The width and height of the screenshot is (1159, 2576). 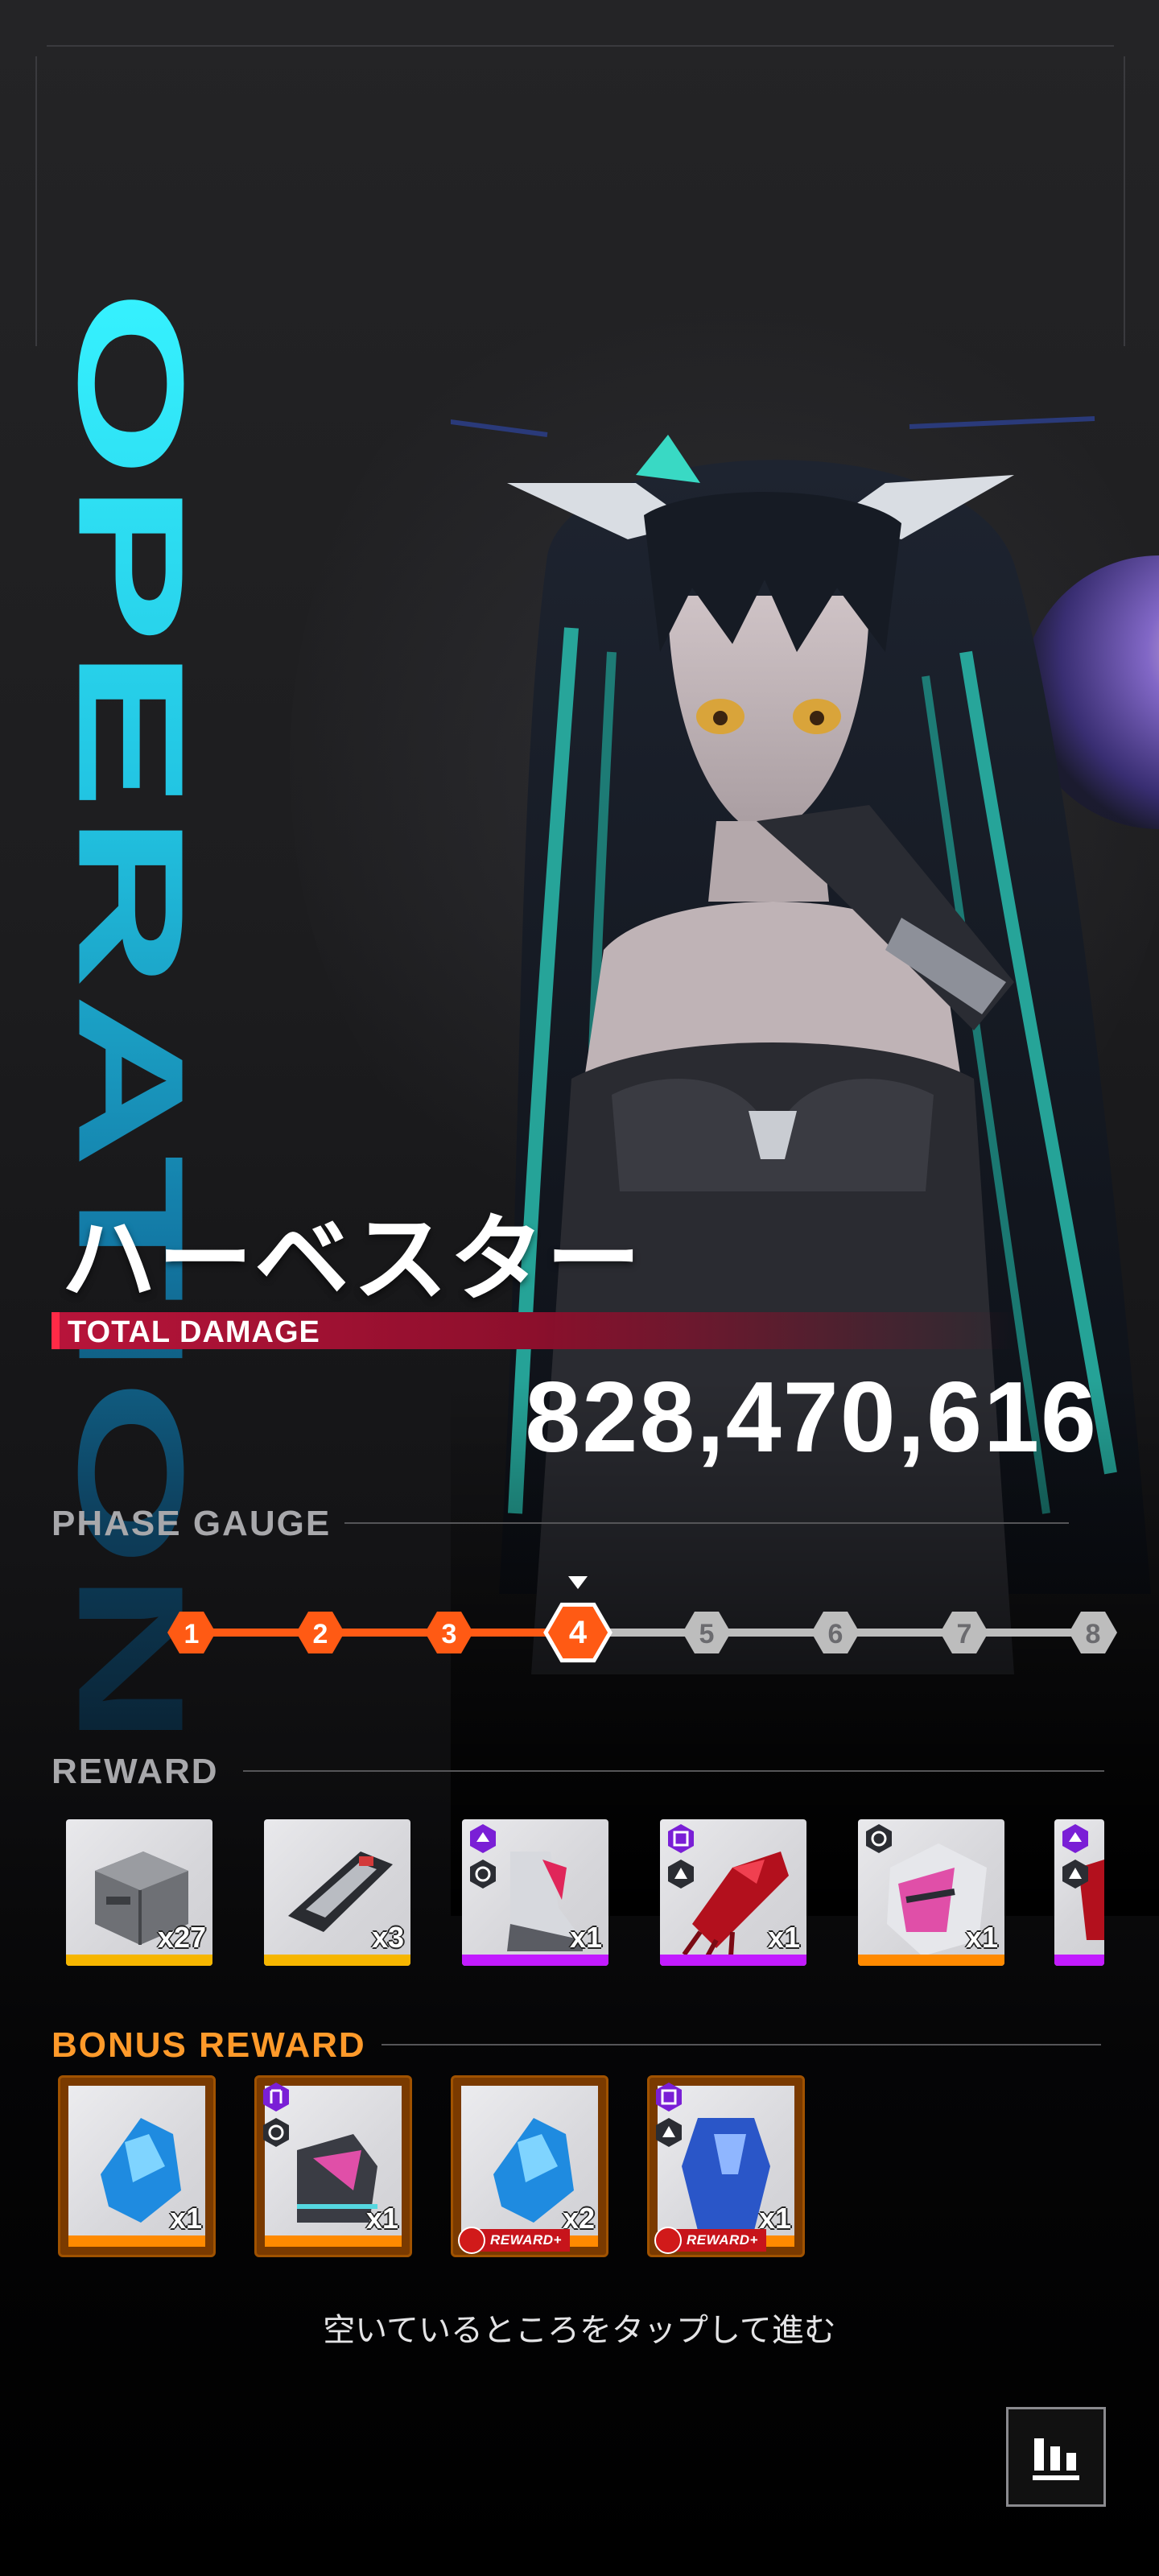 I want to click on frame-left-line, so click(x=36, y=201).